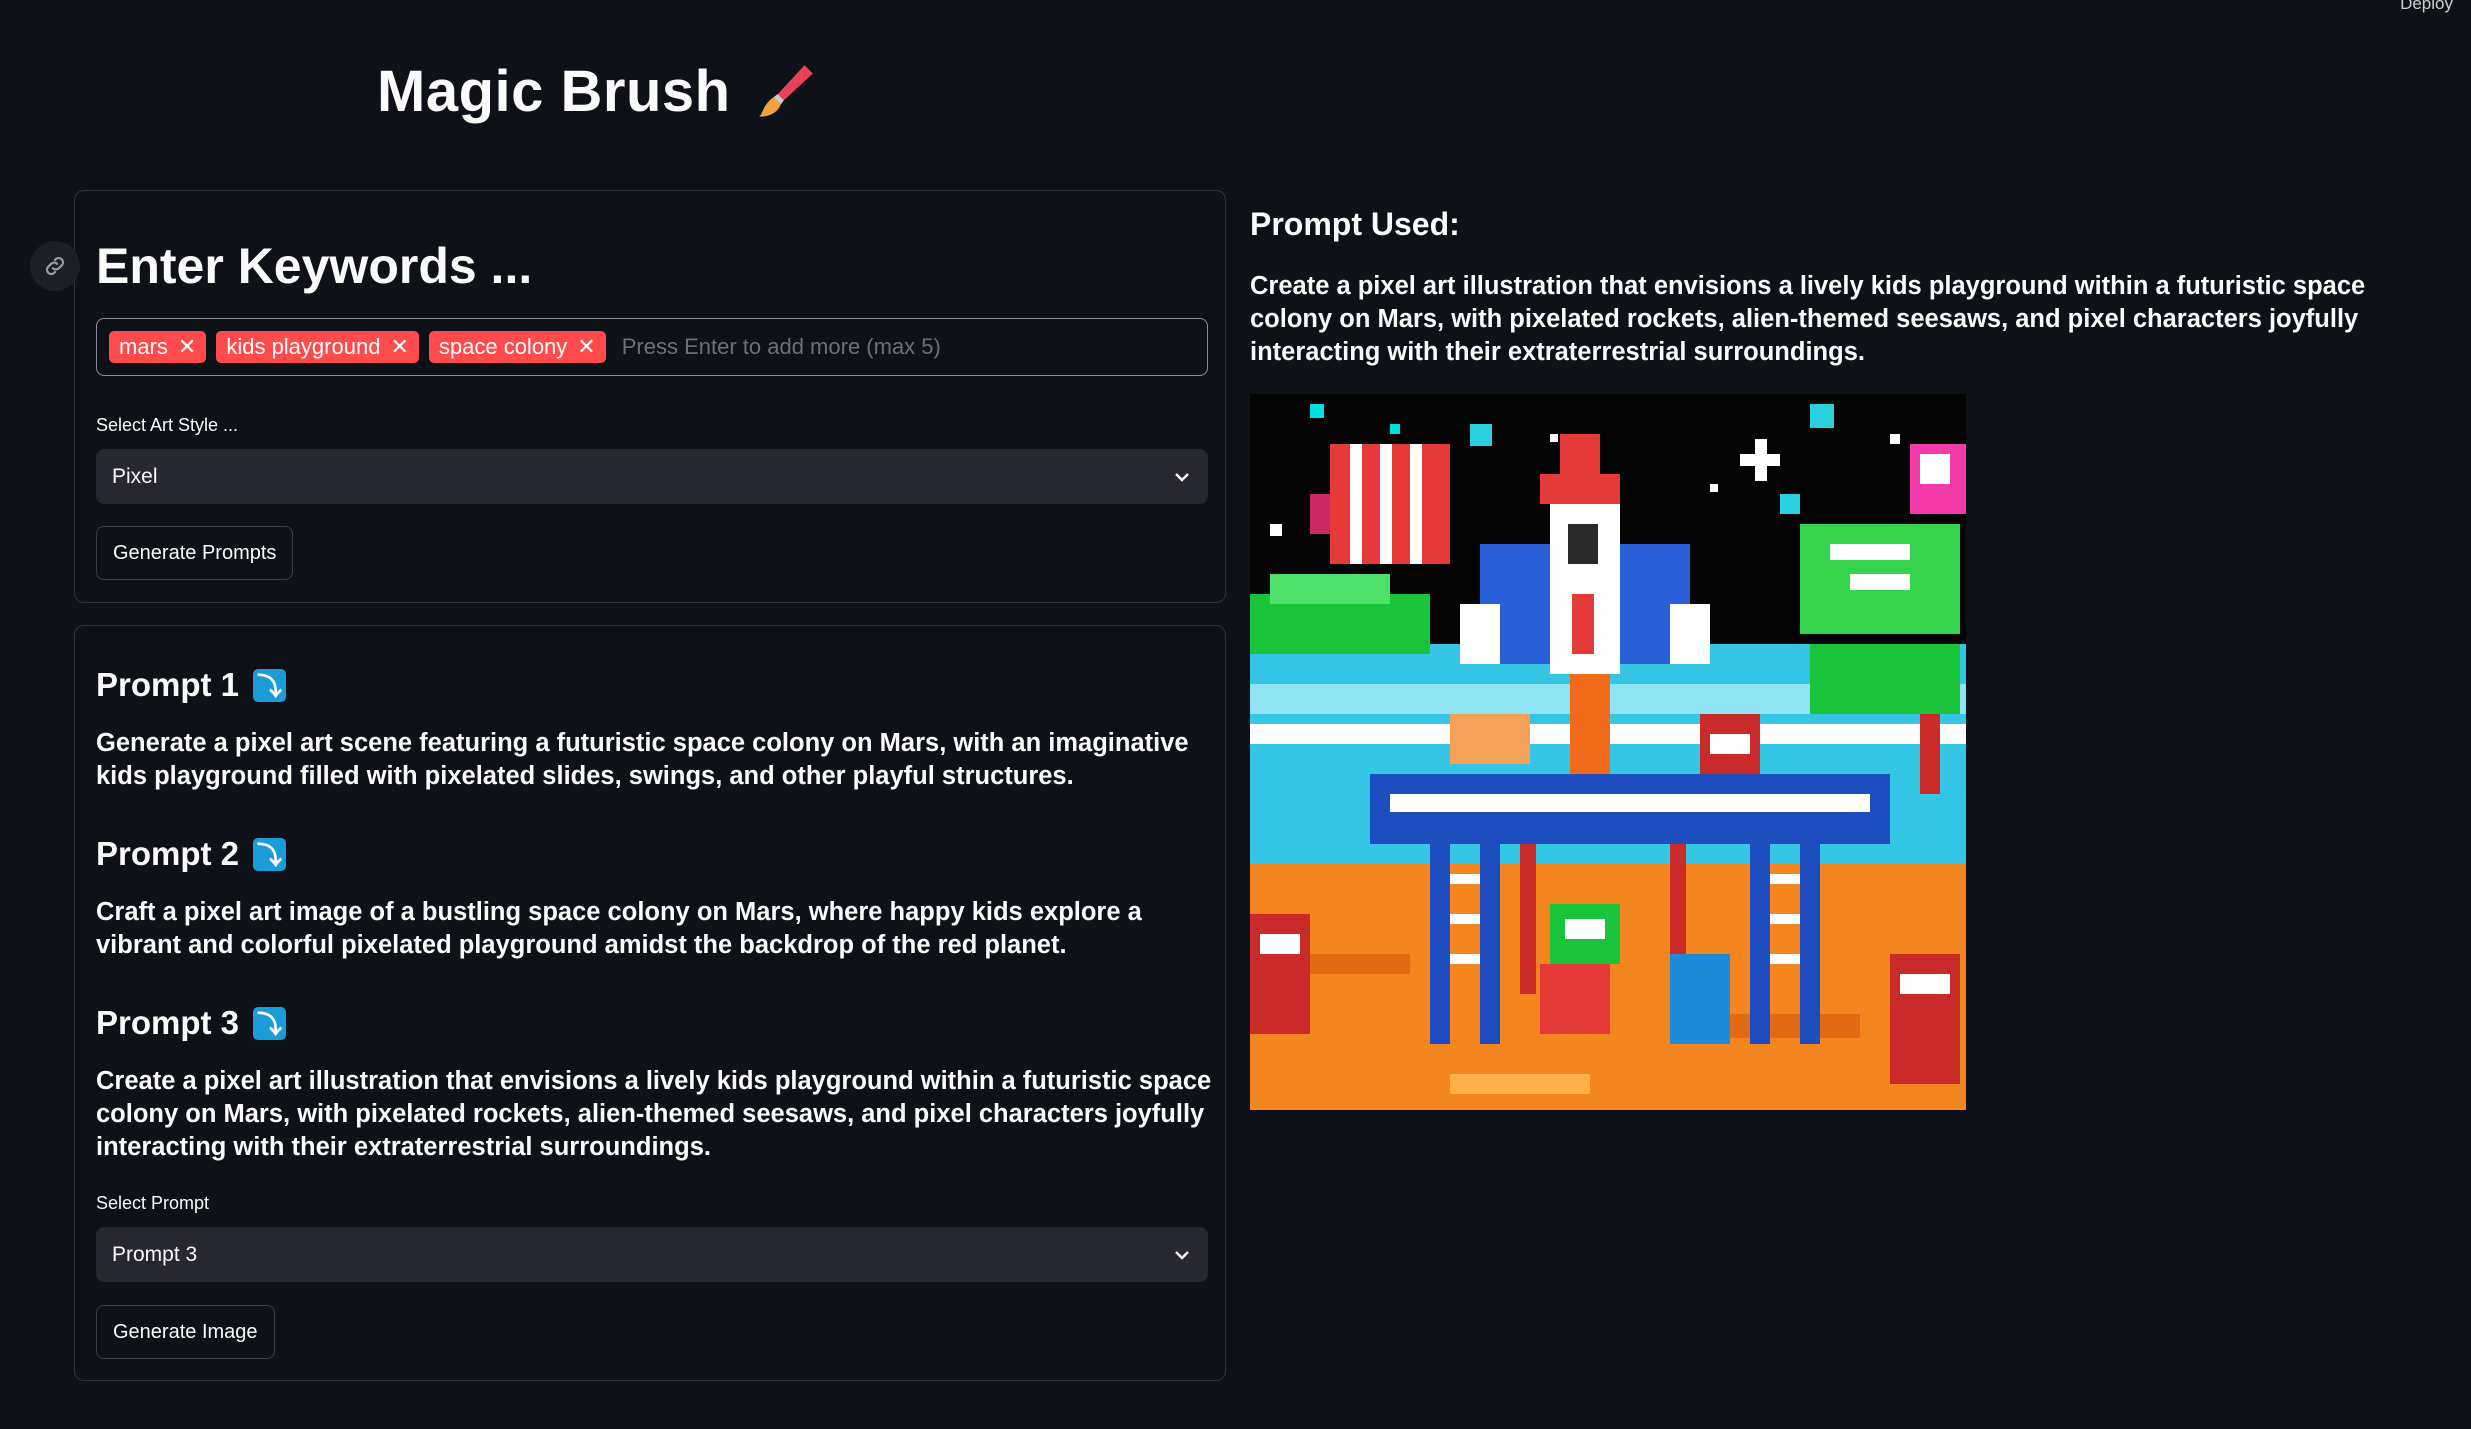 The width and height of the screenshot is (2471, 1429). I want to click on deploy-button: Deploy, so click(2426, 7).